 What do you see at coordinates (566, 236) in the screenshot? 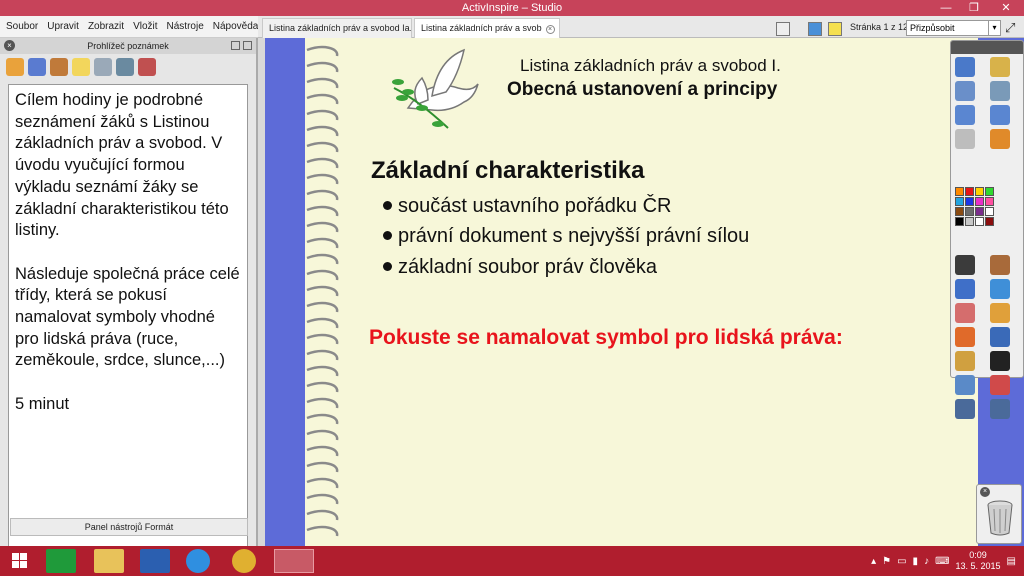
I see `bullet-item: právní dokument s nejvyšší právní sílou` at bounding box center [566, 236].